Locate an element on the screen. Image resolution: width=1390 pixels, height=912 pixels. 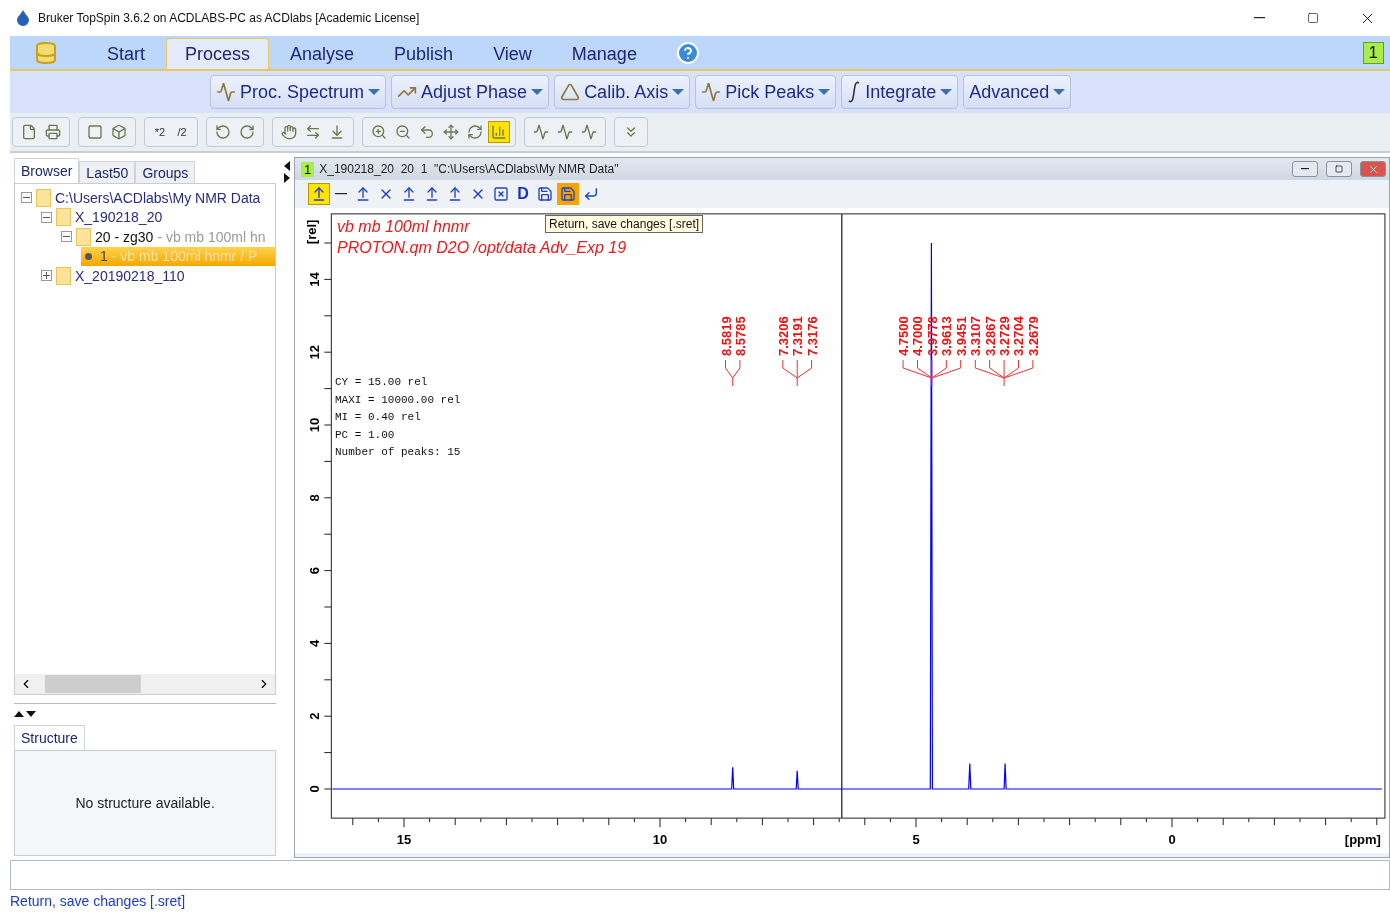
hand-icon is located at coordinates (289, 132).